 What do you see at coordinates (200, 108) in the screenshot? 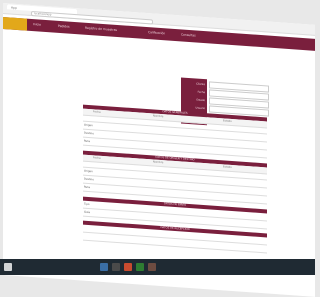
I see `filter-label-usuario: Usuario` at bounding box center [200, 108].